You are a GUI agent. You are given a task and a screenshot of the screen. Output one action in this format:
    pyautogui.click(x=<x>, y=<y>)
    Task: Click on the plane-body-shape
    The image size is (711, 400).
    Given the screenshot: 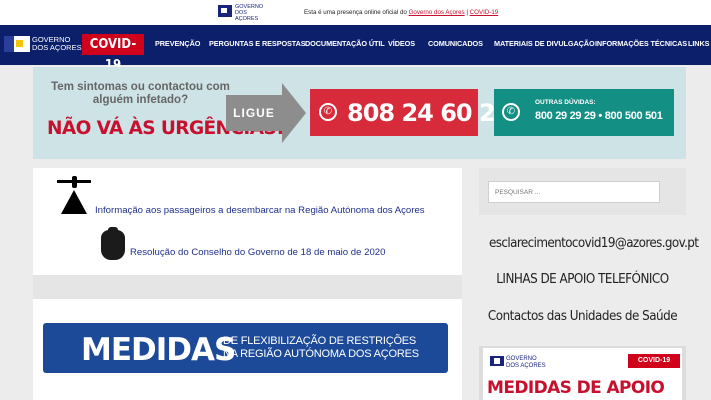 What is the action you would take?
    pyautogui.click(x=74, y=182)
    